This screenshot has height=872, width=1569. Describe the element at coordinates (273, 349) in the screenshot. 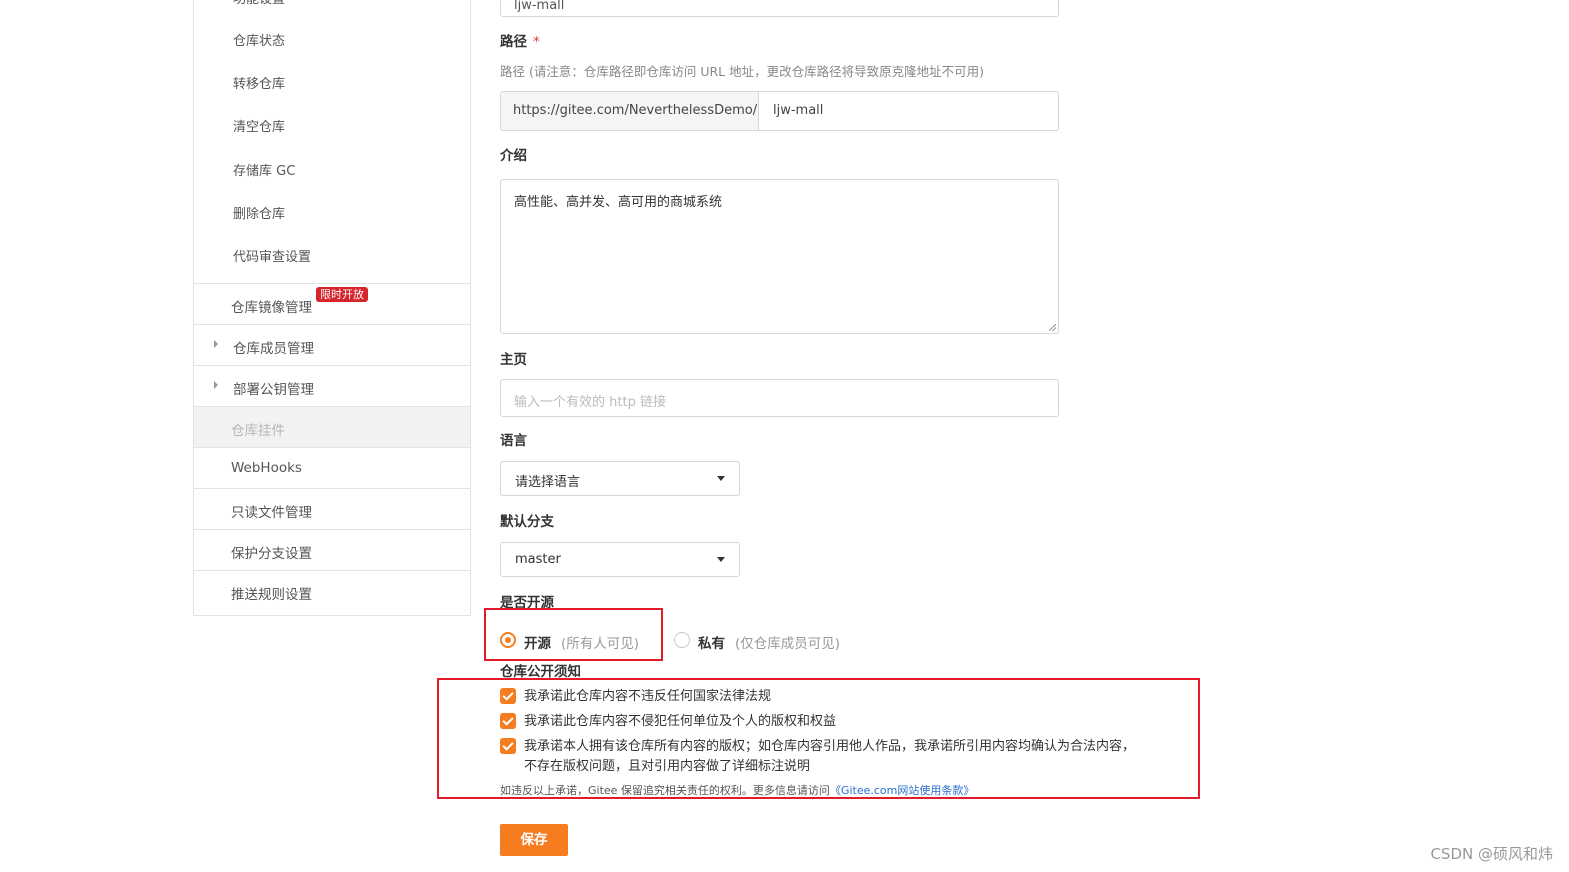

I see `sidebar-item-label: 仓库成员管理` at that location.